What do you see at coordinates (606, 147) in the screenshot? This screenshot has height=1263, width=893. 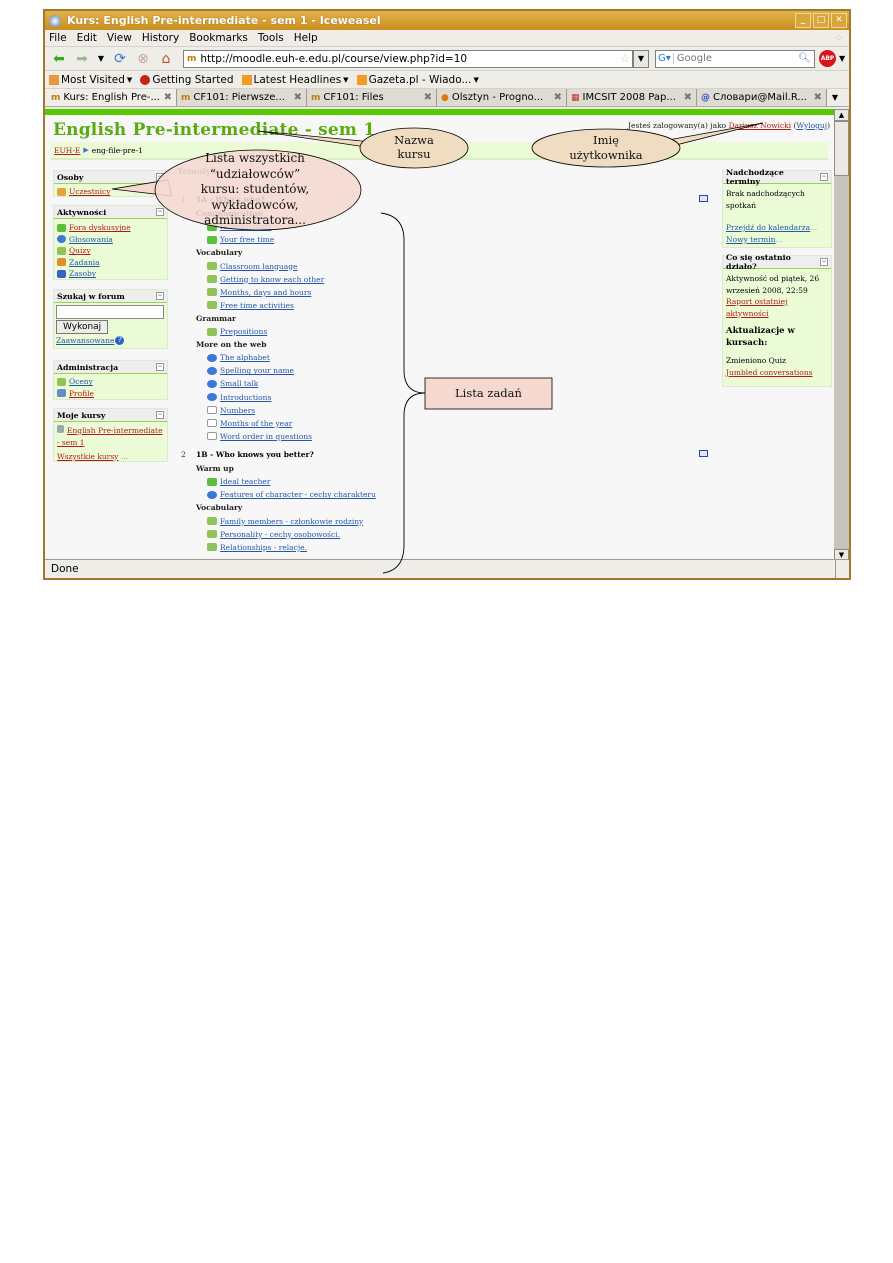 I see `user-name-callout: Imię użytkownika` at bounding box center [606, 147].